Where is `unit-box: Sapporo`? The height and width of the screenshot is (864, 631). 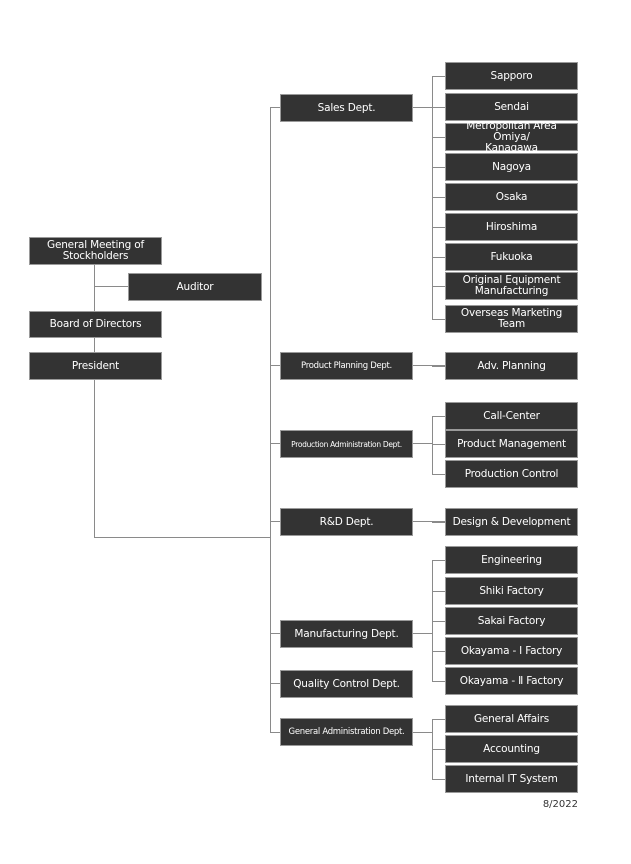 unit-box: Sapporo is located at coordinates (511, 76).